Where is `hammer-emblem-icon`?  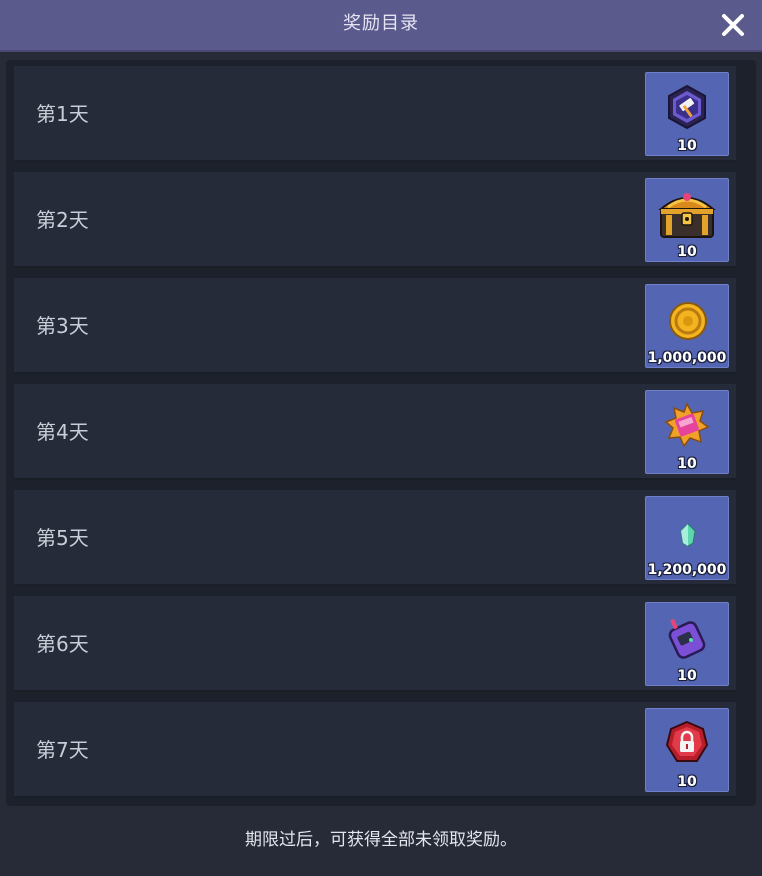
hammer-emblem-icon is located at coordinates (687, 107).